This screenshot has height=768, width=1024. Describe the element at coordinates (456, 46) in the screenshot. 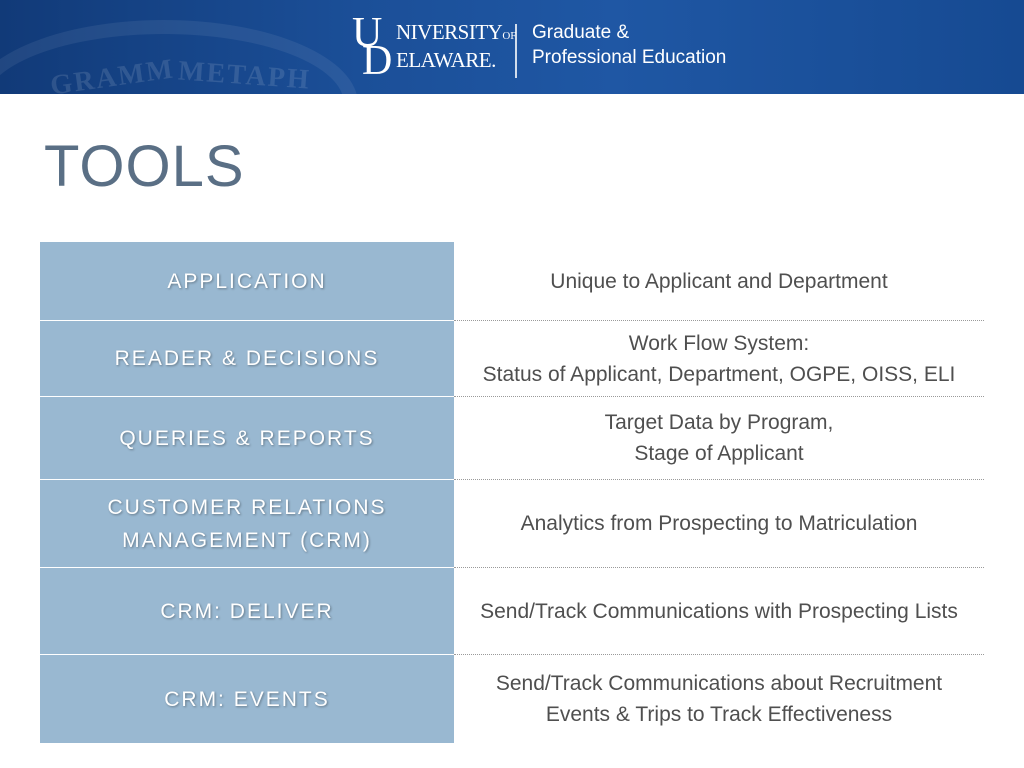

I see `university-wordmark: NIVERSITYOF ELAWARE.` at that location.